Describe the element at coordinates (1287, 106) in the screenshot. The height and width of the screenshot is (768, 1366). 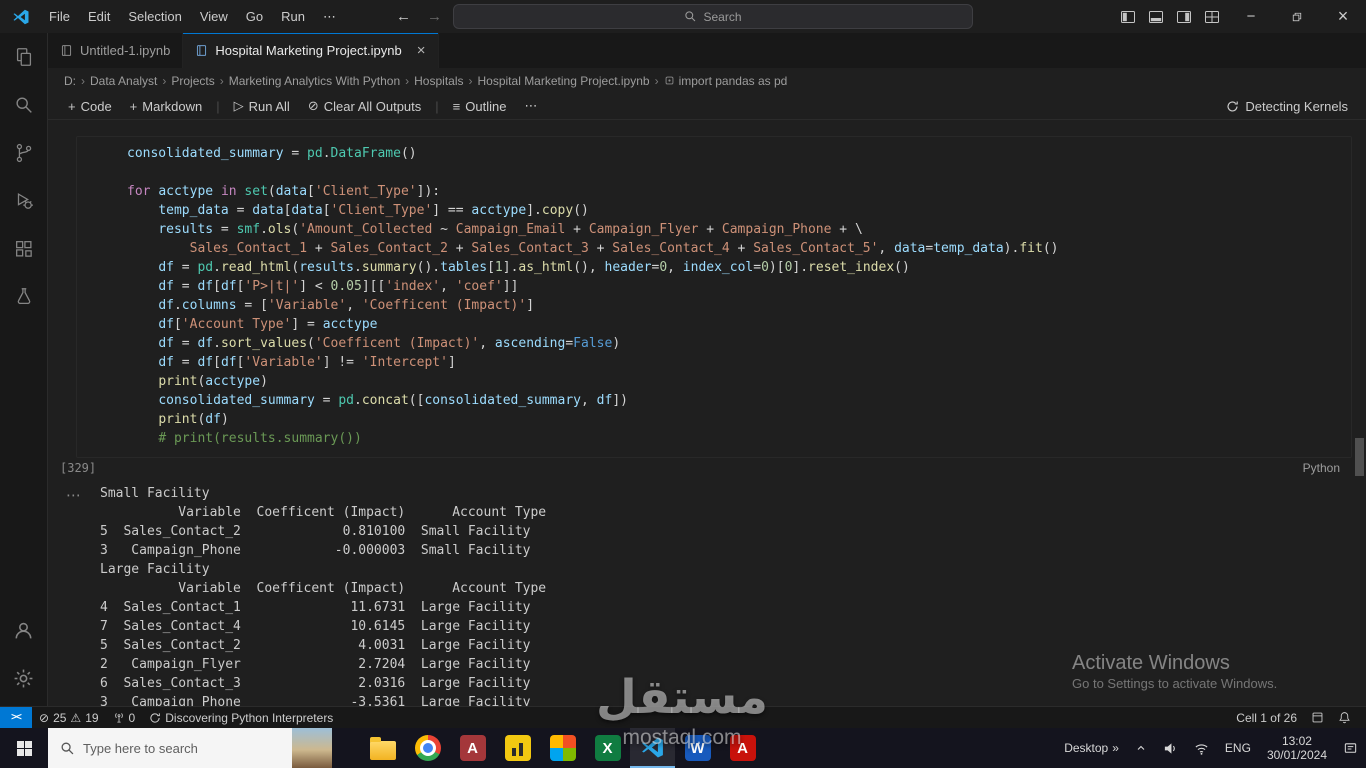
I see `kernel-picker: Detecting Kernels` at that location.